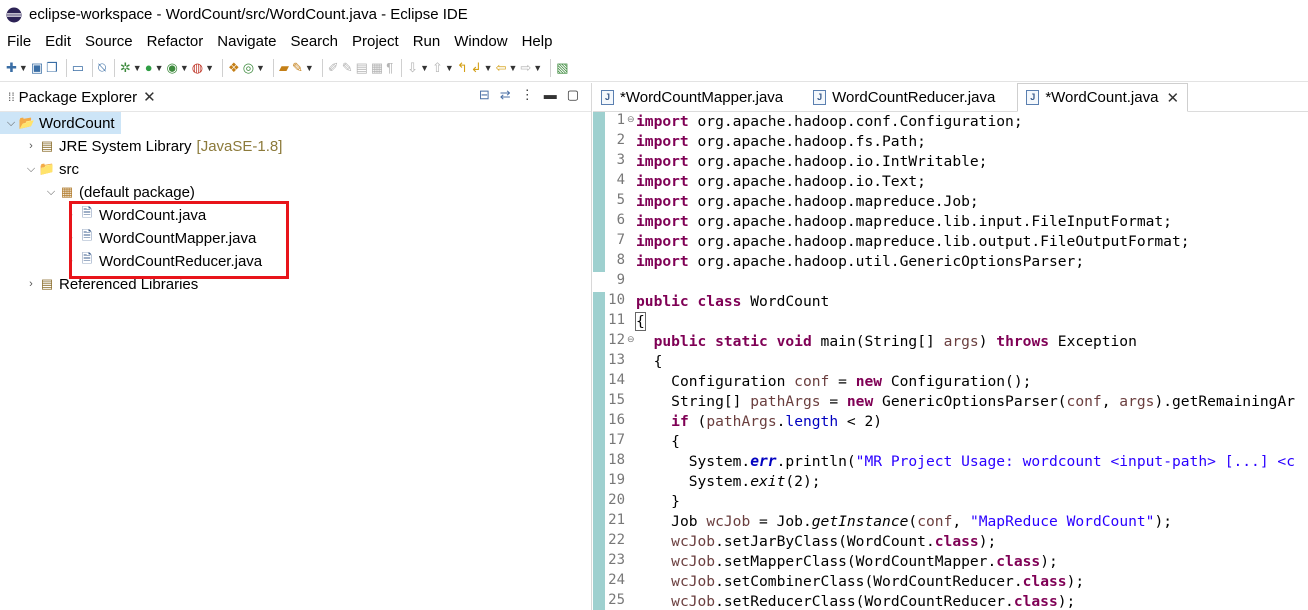 This screenshot has height=610, width=1308. I want to click on library-icon: ▤, so click(47, 145).